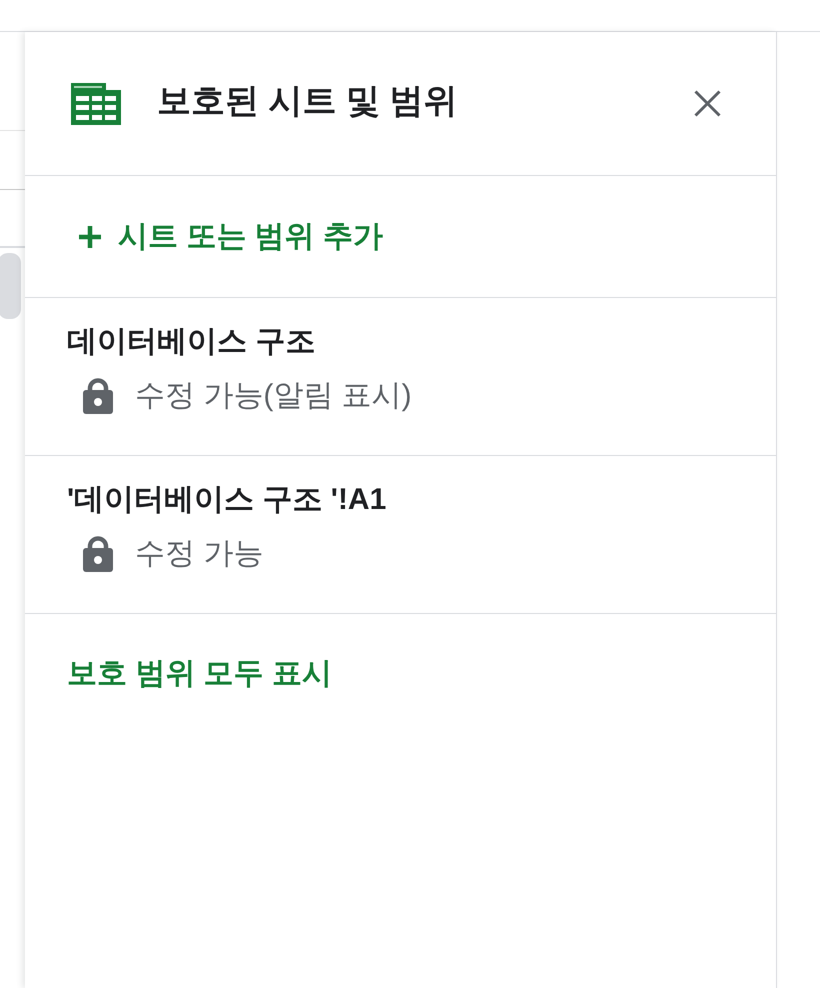 This screenshot has height=988, width=820. Describe the element at coordinates (307, 100) in the screenshot. I see `panel-title: 보호된 시트 및 범위` at that location.